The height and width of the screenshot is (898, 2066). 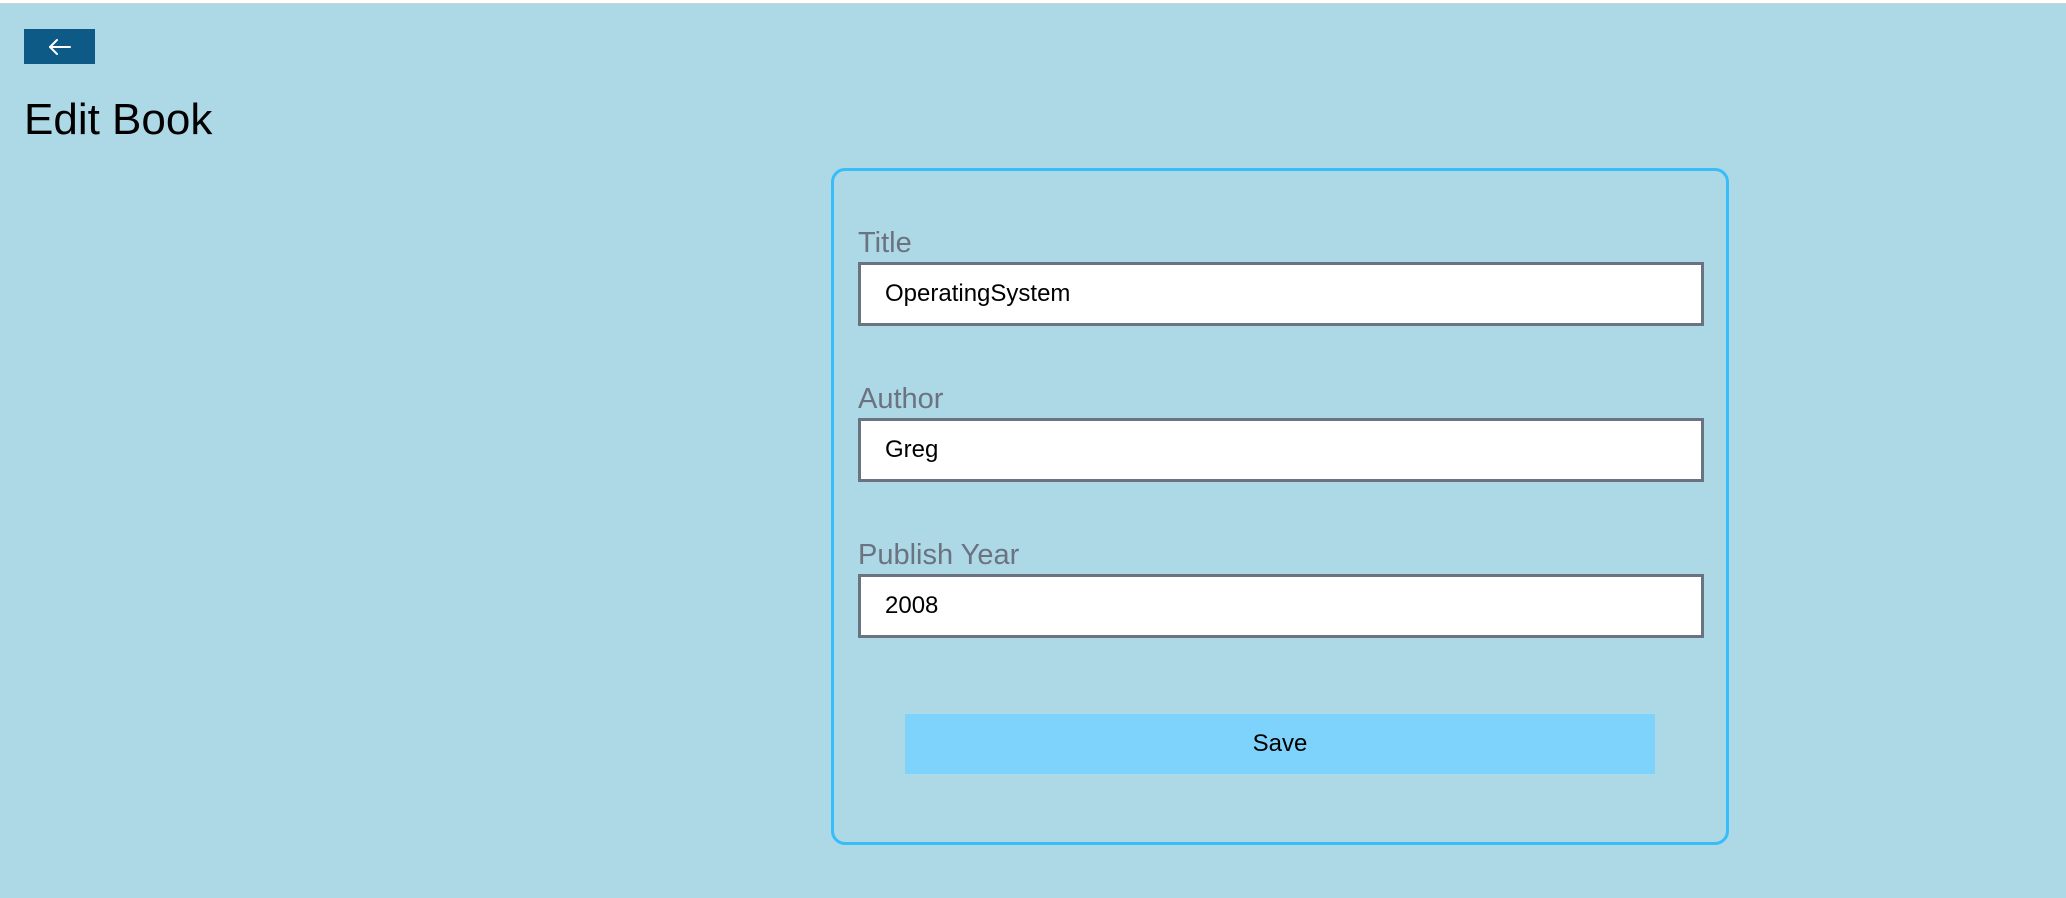 What do you see at coordinates (1281, 294) in the screenshot?
I see `title-input` at bounding box center [1281, 294].